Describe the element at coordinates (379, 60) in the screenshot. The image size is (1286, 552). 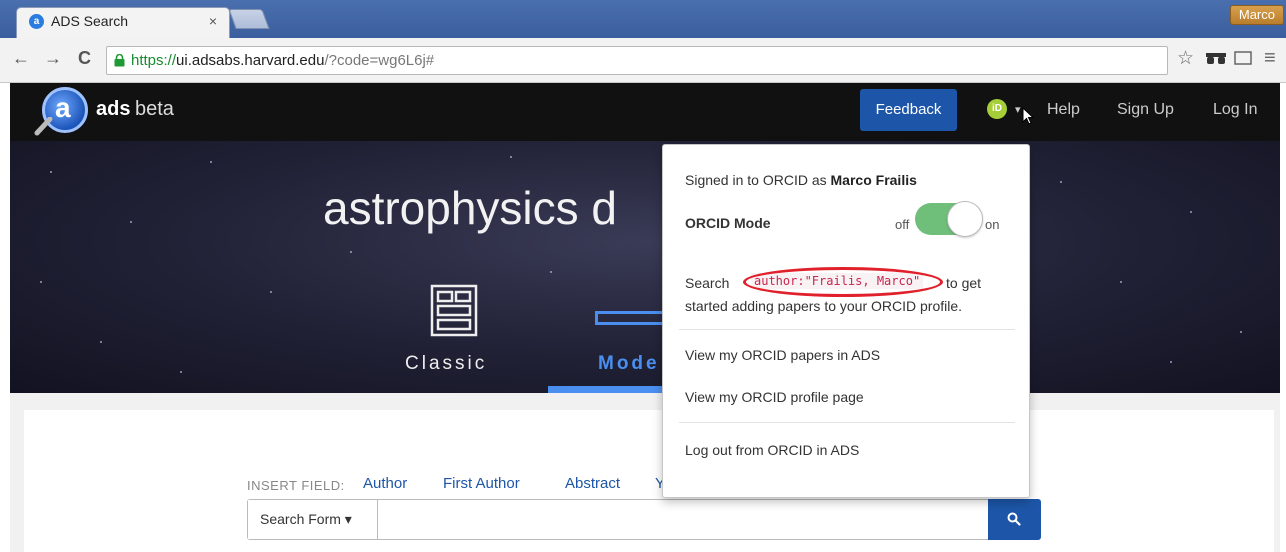
I see `url-path: /?code=wg6L6j#` at that location.